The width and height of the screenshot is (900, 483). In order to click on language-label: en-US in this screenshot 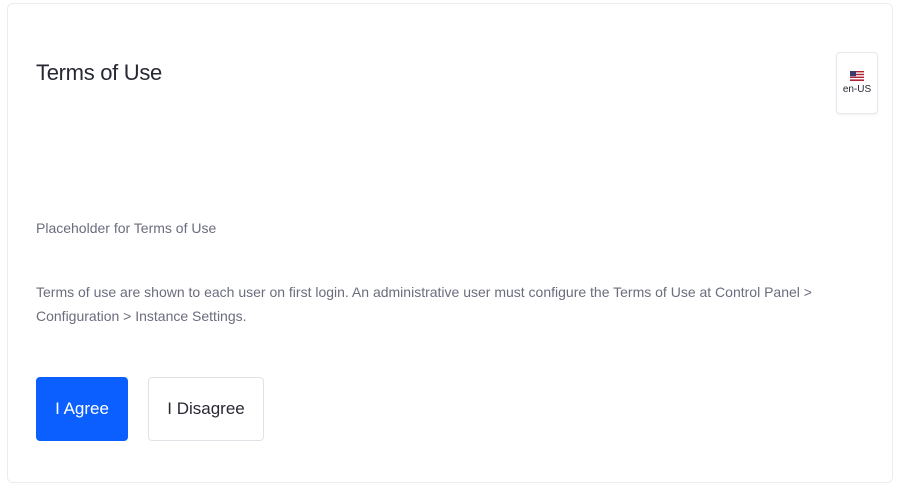, I will do `click(857, 89)`.